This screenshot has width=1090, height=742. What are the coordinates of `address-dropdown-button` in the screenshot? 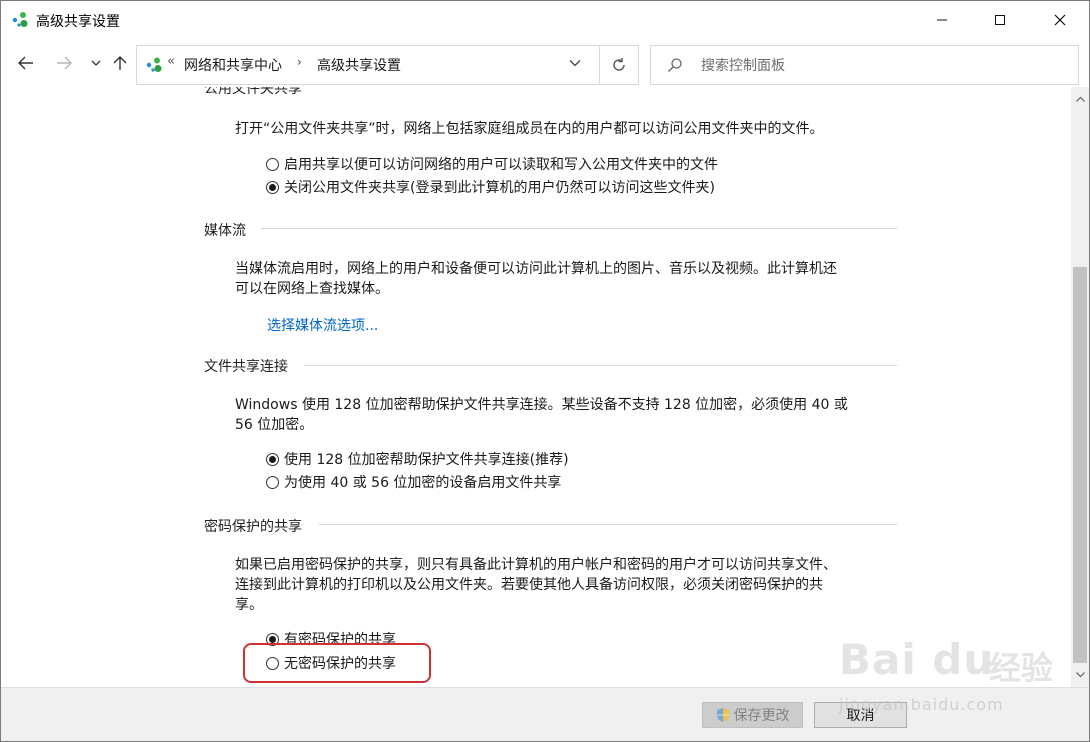 It's located at (575, 63).